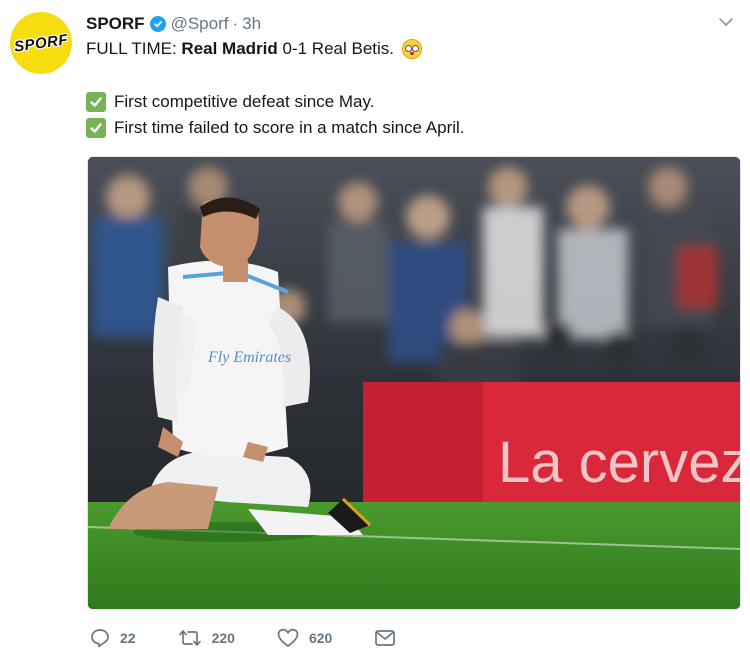  I want to click on verified-badge-icon, so click(157, 24).